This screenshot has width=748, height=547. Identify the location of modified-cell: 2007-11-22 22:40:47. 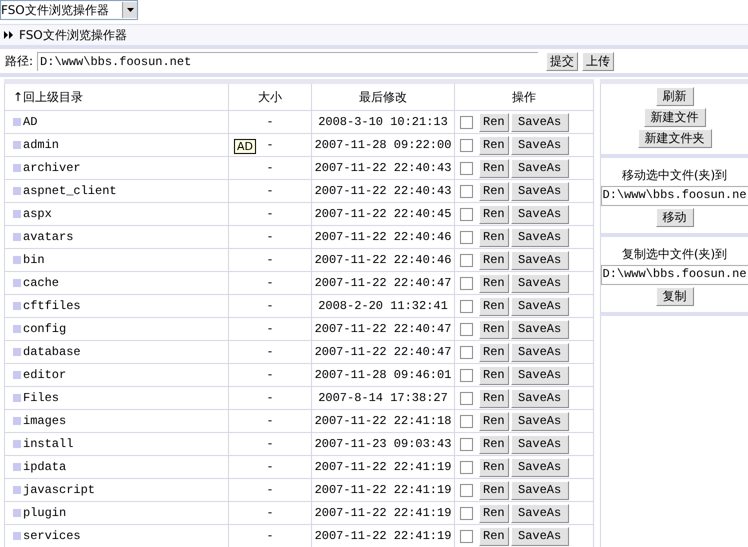
(383, 352).